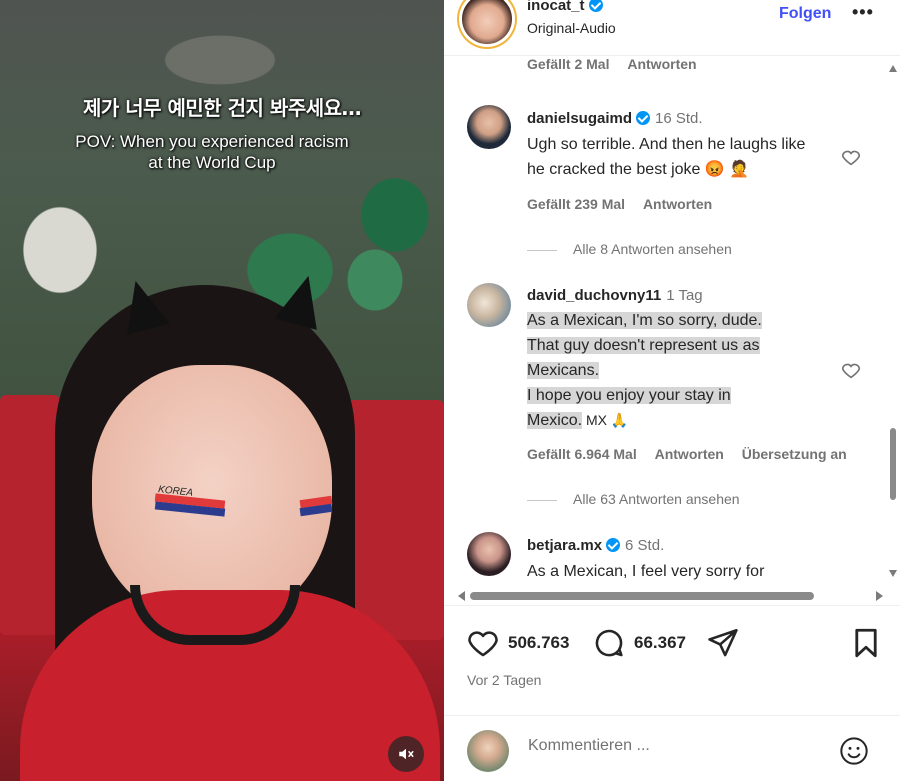 This screenshot has width=900, height=781. What do you see at coordinates (644, 320) in the screenshot?
I see `comment-text-line: As a Mexican, I'm so sorry, dude.` at bounding box center [644, 320].